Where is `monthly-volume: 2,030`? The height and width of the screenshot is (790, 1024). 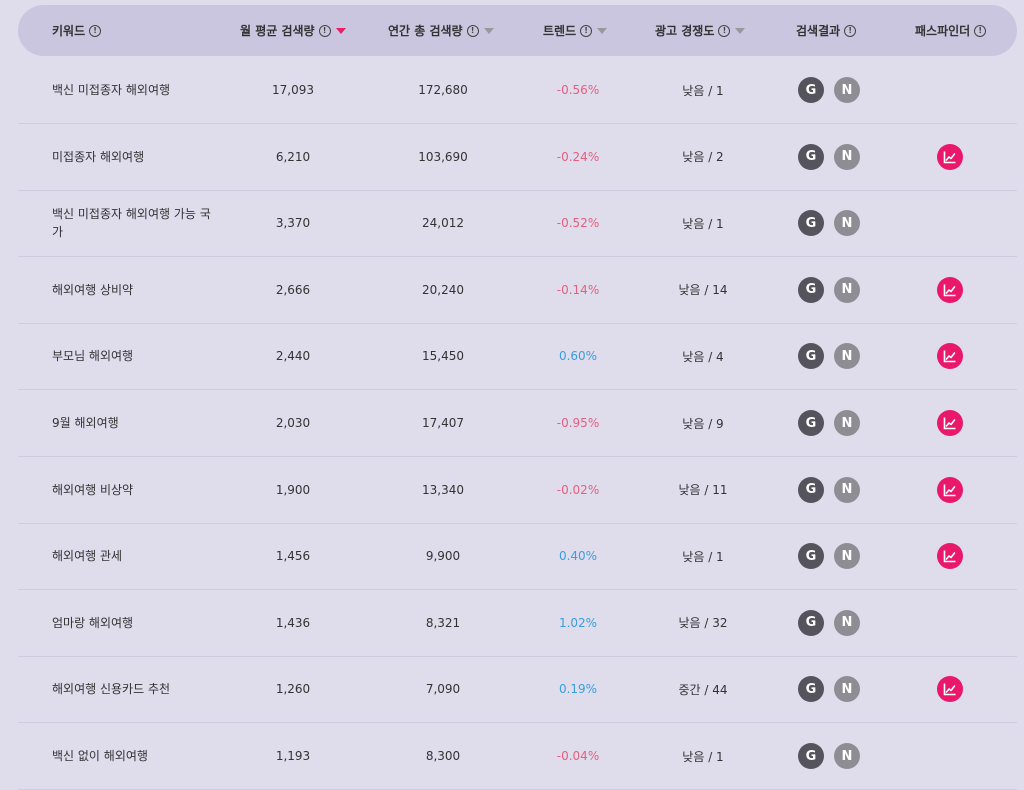 monthly-volume: 2,030 is located at coordinates (293, 423).